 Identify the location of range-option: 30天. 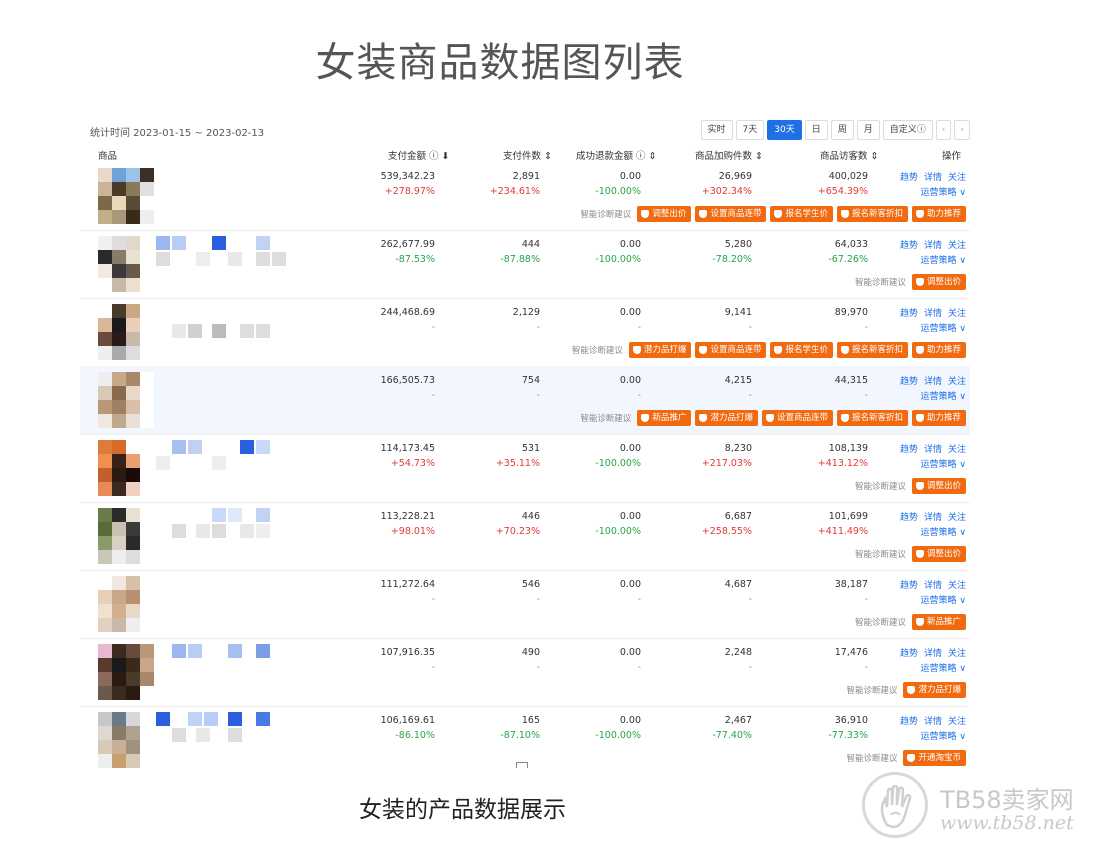
(784, 130).